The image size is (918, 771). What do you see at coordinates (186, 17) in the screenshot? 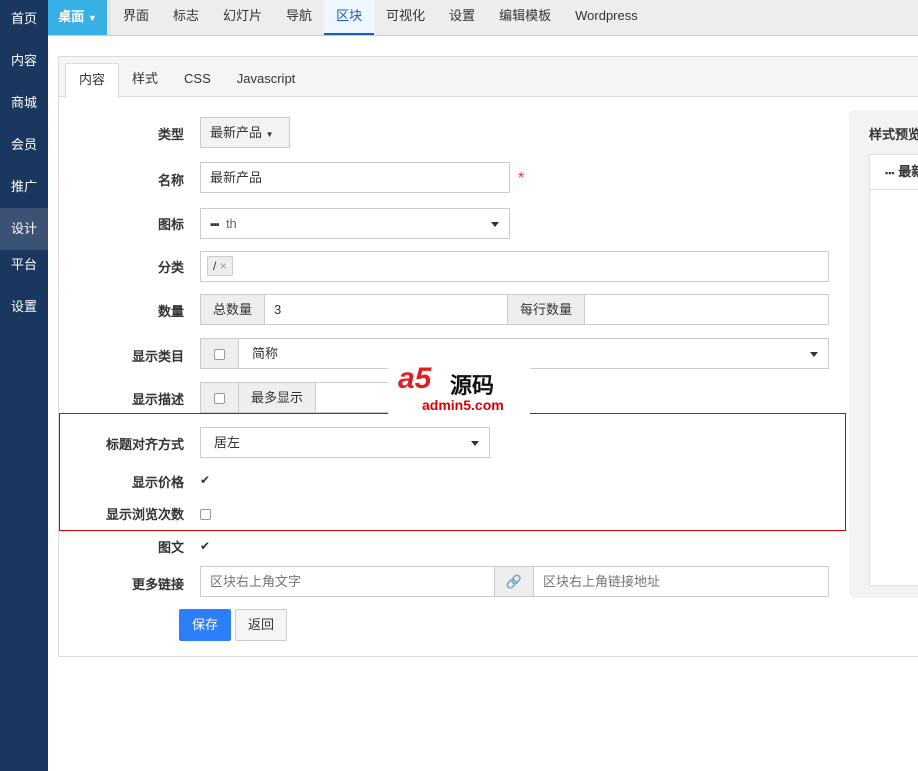
I see `nav-logo: 标志` at bounding box center [186, 17].